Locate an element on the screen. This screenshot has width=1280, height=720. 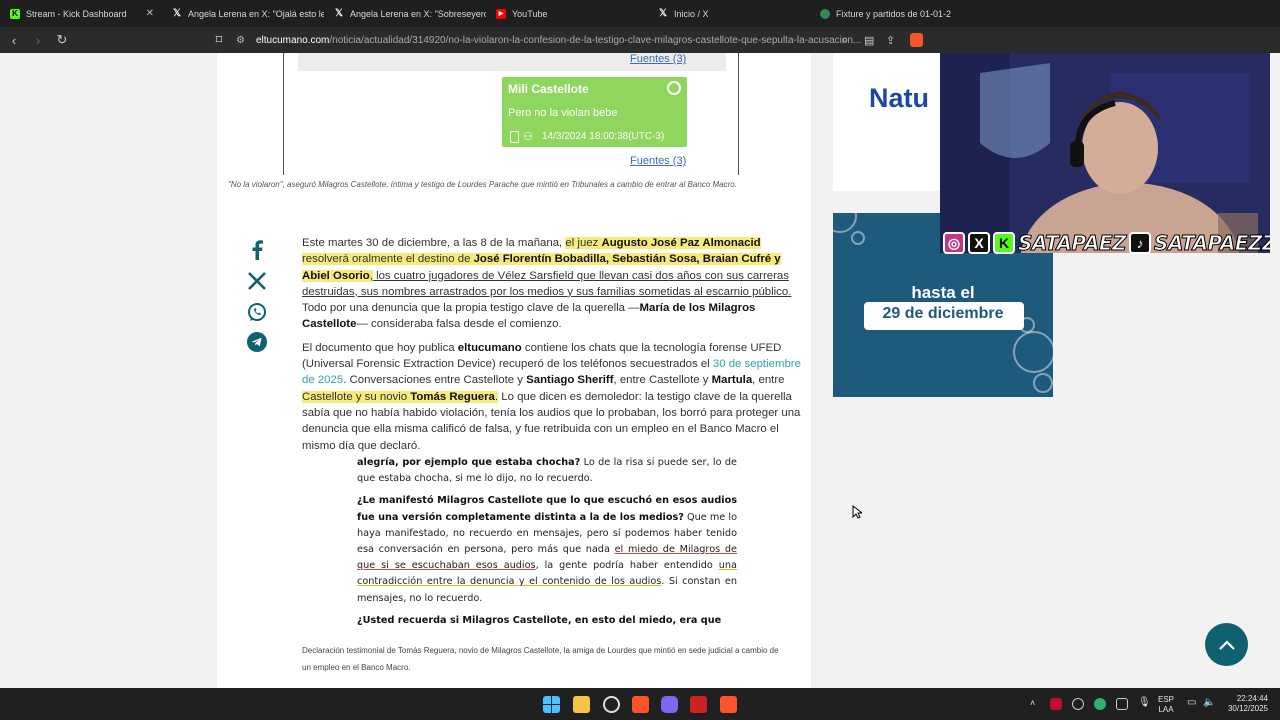
phone-icon is located at coordinates (514, 137).